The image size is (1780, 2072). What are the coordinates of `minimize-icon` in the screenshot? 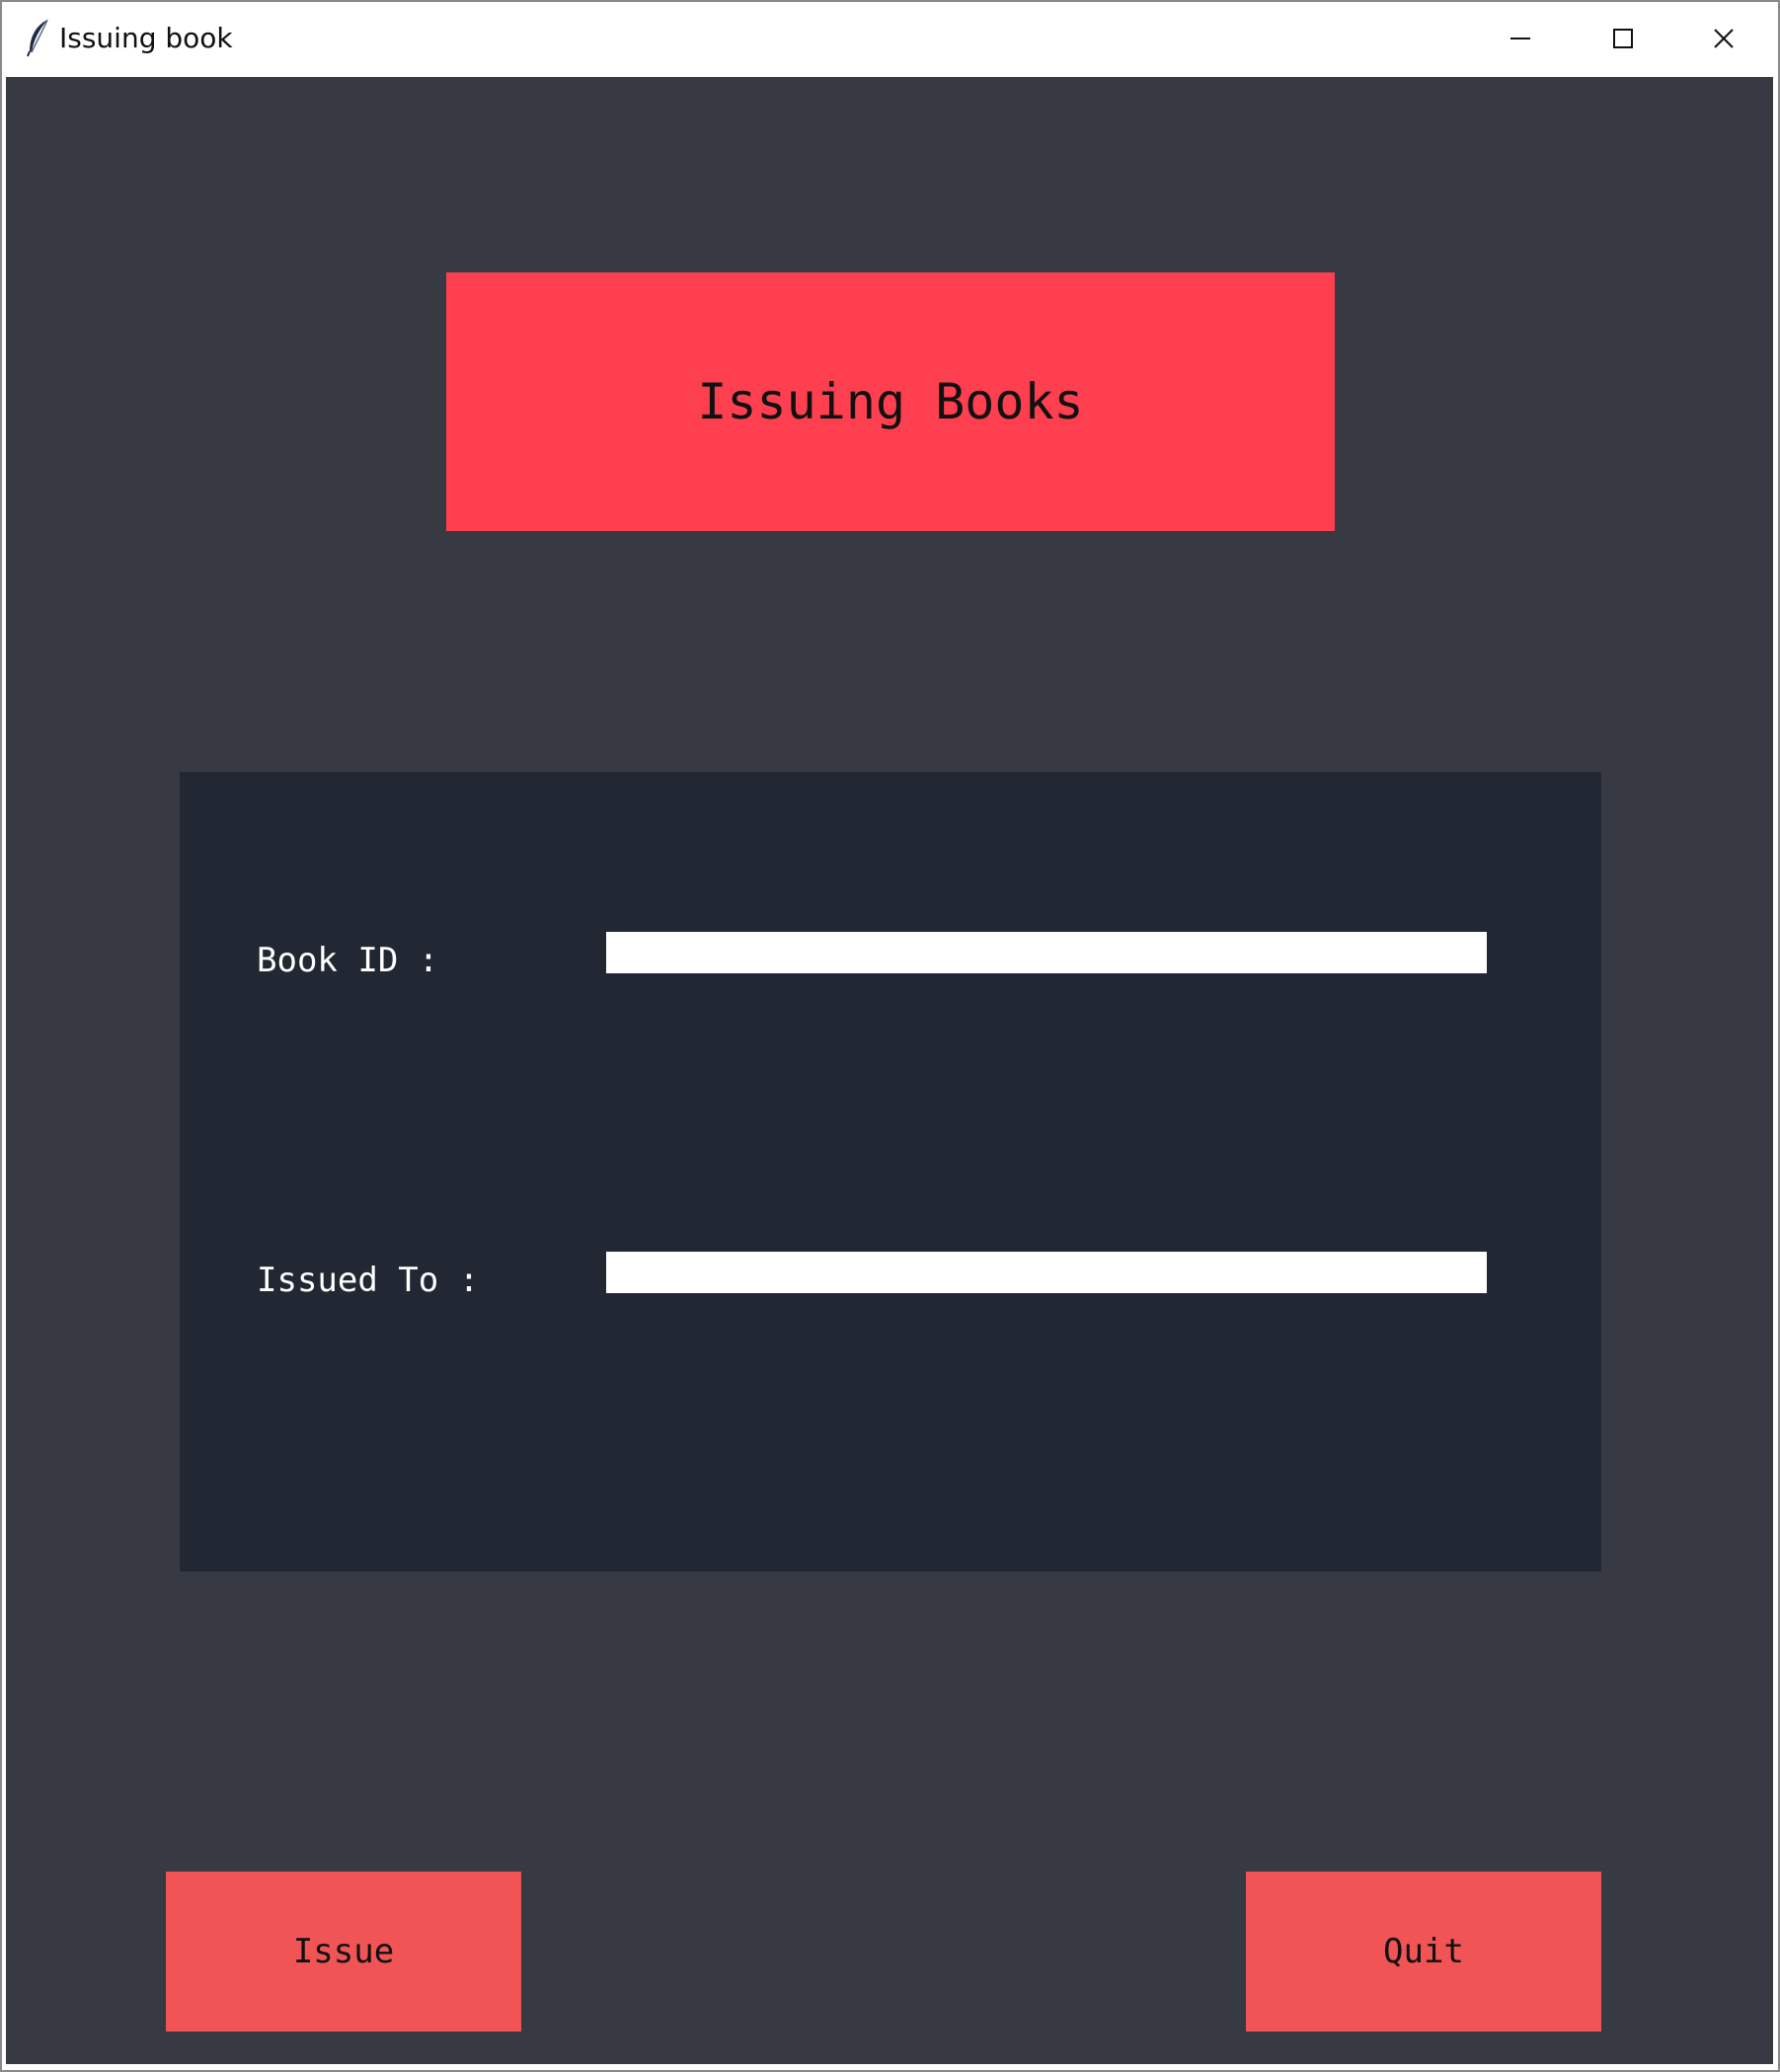 It's located at (1520, 38).